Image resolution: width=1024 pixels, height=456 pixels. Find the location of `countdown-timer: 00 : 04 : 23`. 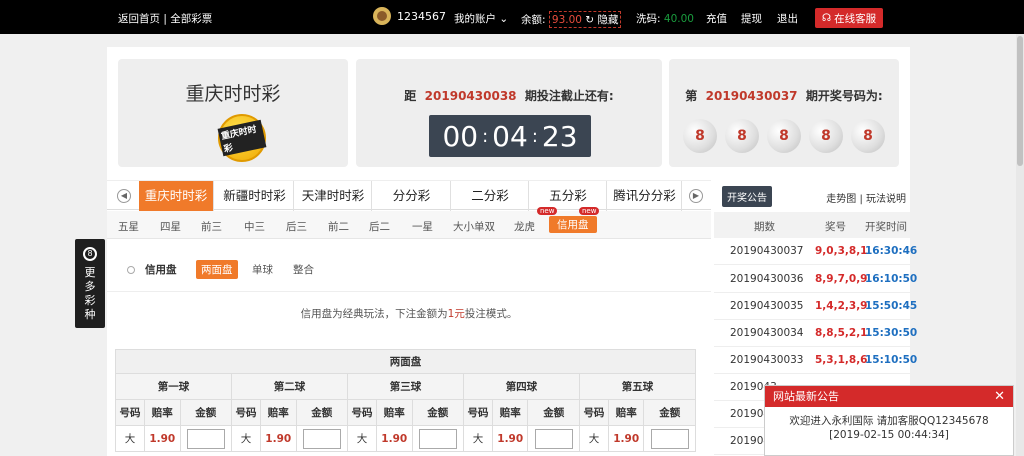

countdown-timer: 00 : 04 : 23 is located at coordinates (510, 136).